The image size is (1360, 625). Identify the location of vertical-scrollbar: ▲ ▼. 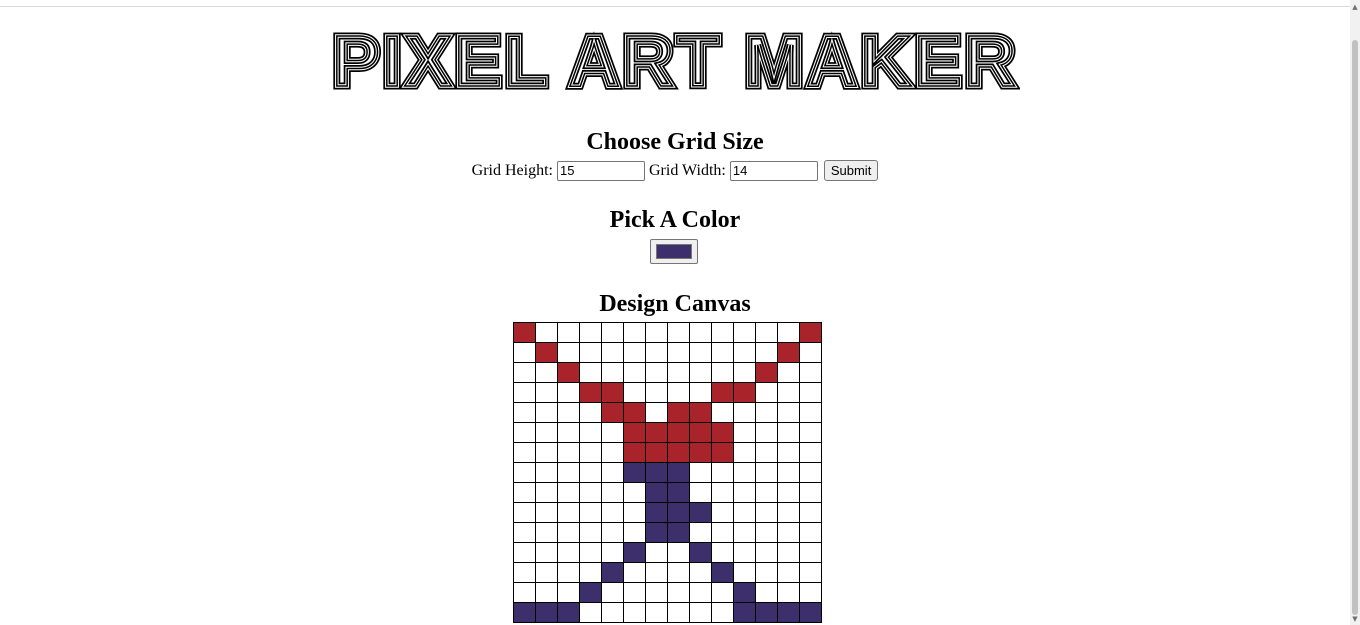
(1355, 312).